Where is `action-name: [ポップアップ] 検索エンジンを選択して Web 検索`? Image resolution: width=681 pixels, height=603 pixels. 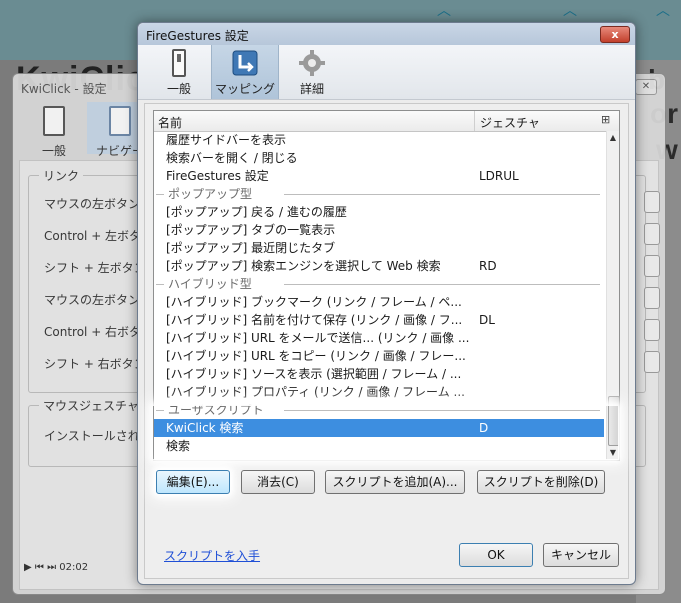 action-name: [ポップアップ] 検索エンジンを選択して Web 検索 is located at coordinates (303, 266).